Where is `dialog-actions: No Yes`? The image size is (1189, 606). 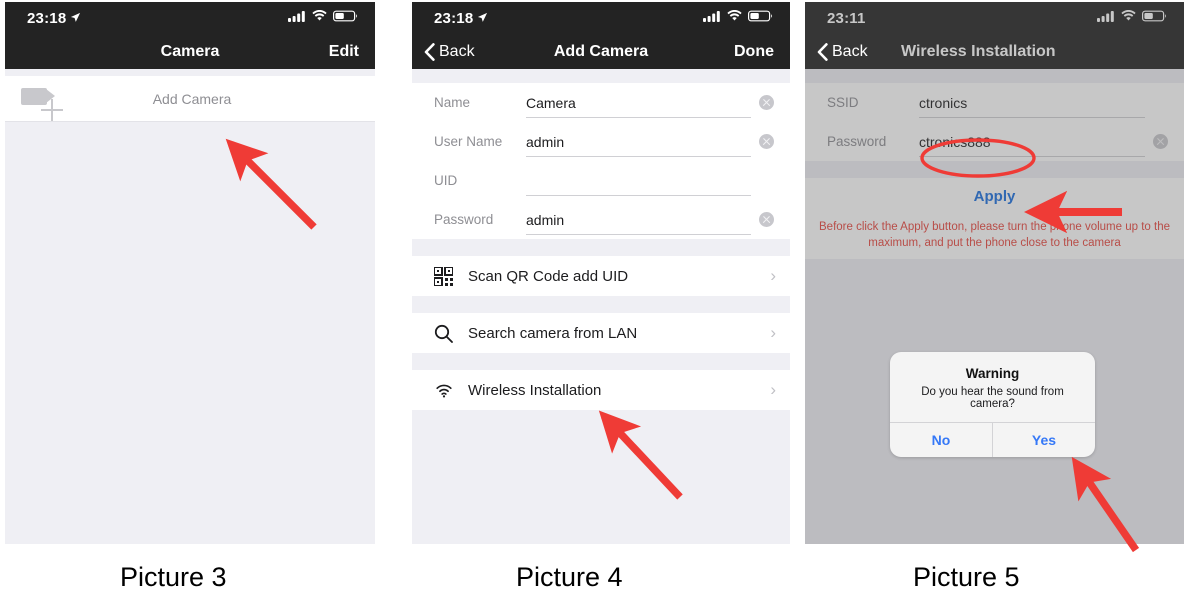
dialog-actions: No Yes is located at coordinates (992, 440).